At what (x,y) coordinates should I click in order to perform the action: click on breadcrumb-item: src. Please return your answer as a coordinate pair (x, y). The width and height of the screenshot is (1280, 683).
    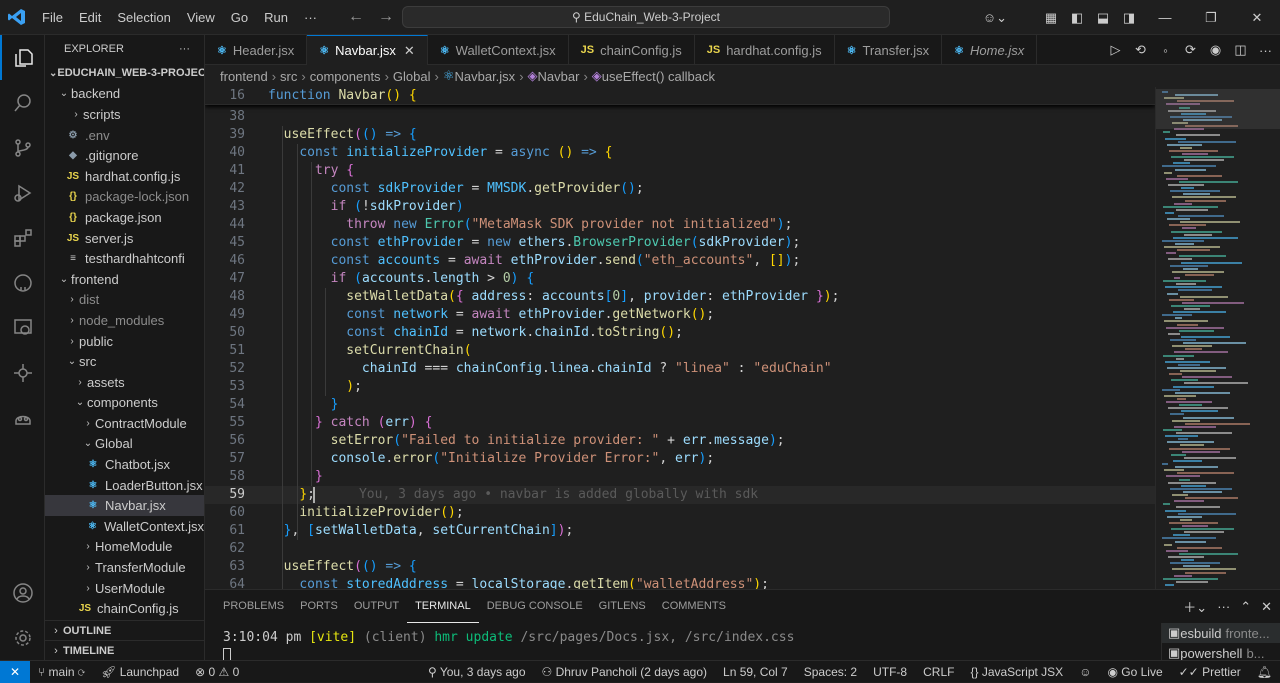
    Looking at the image, I should click on (288, 76).